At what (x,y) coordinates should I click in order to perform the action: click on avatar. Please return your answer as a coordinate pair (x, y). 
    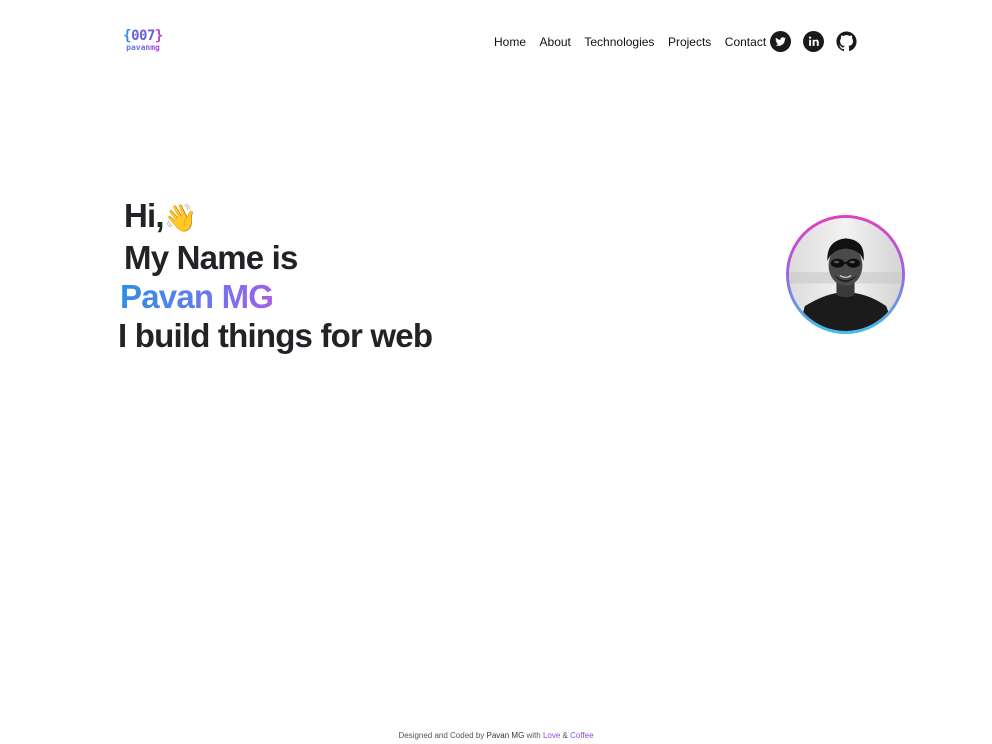
    Looking at the image, I should click on (845, 274).